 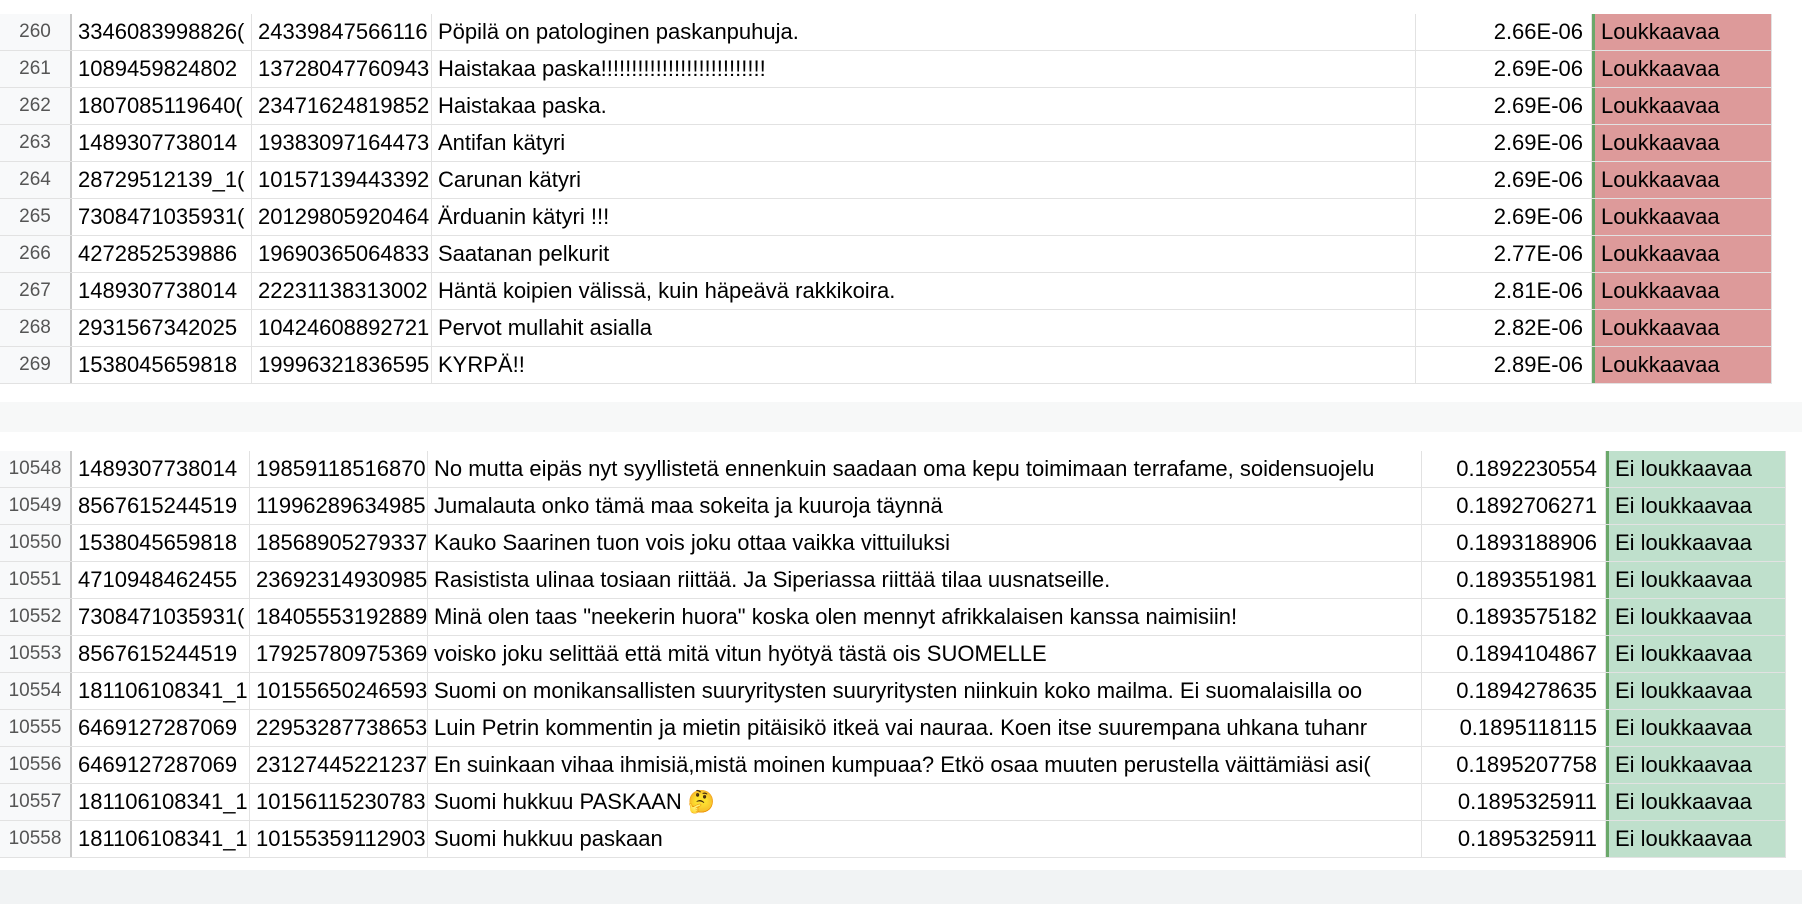 I want to click on cell-score: 0.1892706271, so click(x=1514, y=506).